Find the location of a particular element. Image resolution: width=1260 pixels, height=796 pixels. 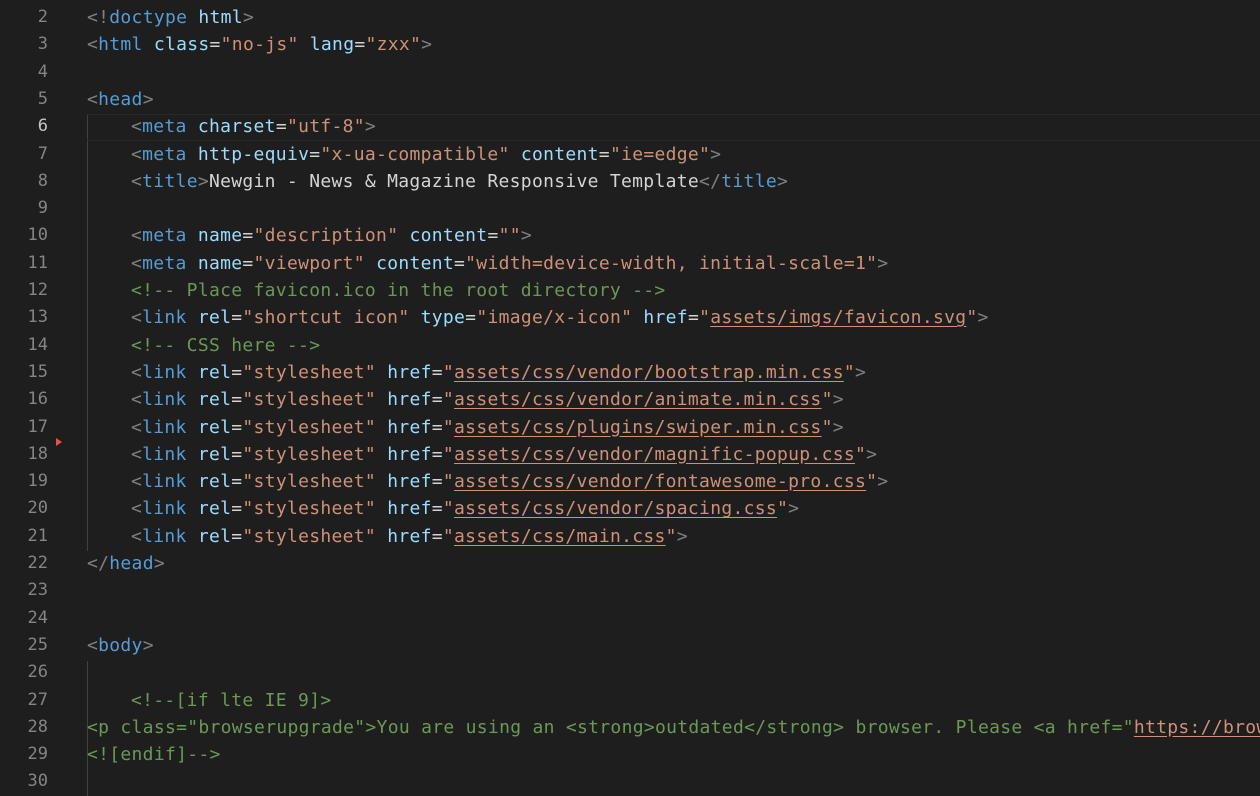

attribute-value: "description" is located at coordinates (326, 236).